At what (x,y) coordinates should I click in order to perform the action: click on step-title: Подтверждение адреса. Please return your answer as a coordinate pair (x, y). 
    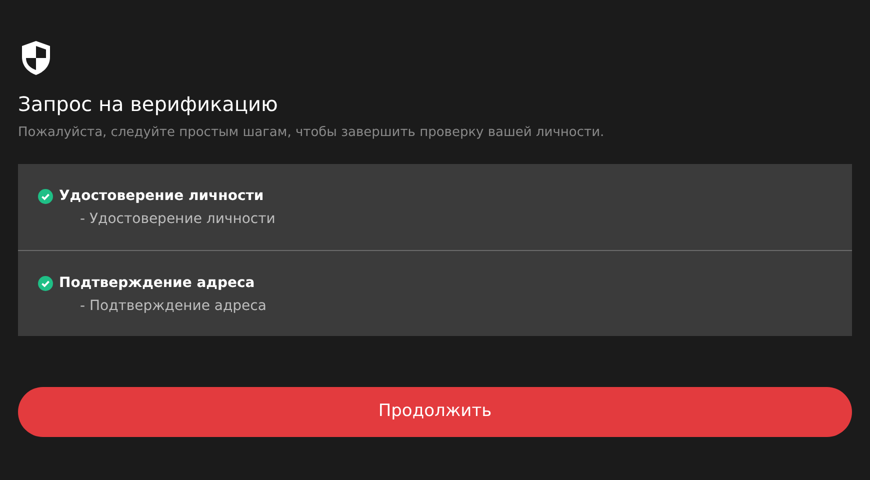
    Looking at the image, I should click on (157, 283).